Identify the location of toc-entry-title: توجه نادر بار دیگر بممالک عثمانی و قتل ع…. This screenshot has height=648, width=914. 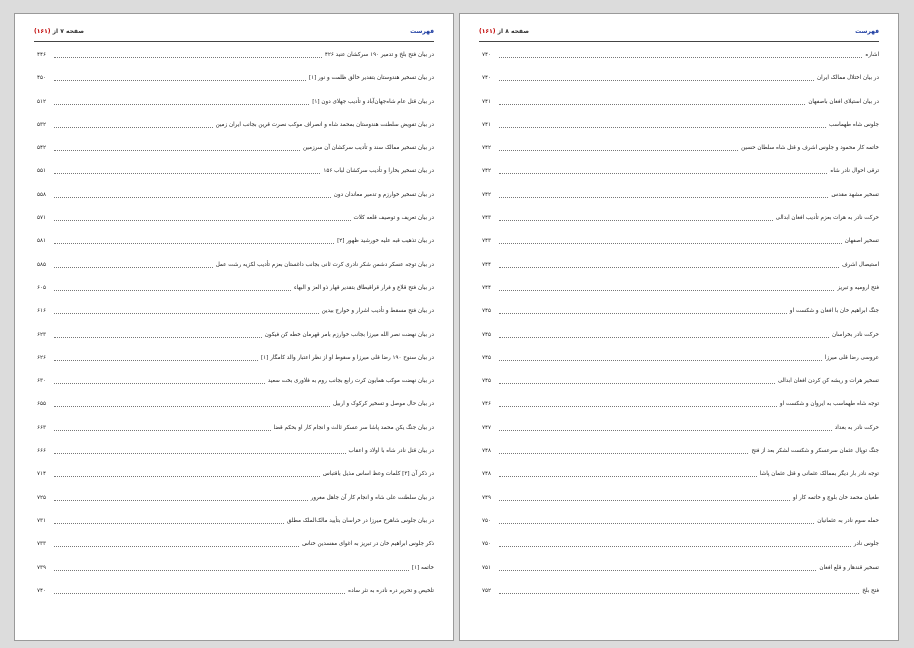
(819, 474).